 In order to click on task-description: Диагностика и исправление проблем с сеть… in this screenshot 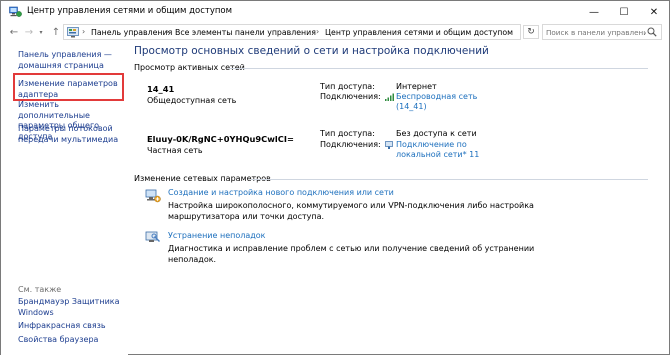, I will do `click(351, 254)`.